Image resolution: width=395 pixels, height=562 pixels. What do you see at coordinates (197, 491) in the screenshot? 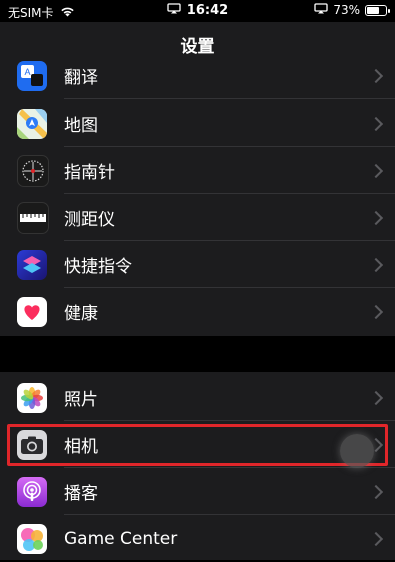
I see `settings-row-podcasts: 播客` at bounding box center [197, 491].